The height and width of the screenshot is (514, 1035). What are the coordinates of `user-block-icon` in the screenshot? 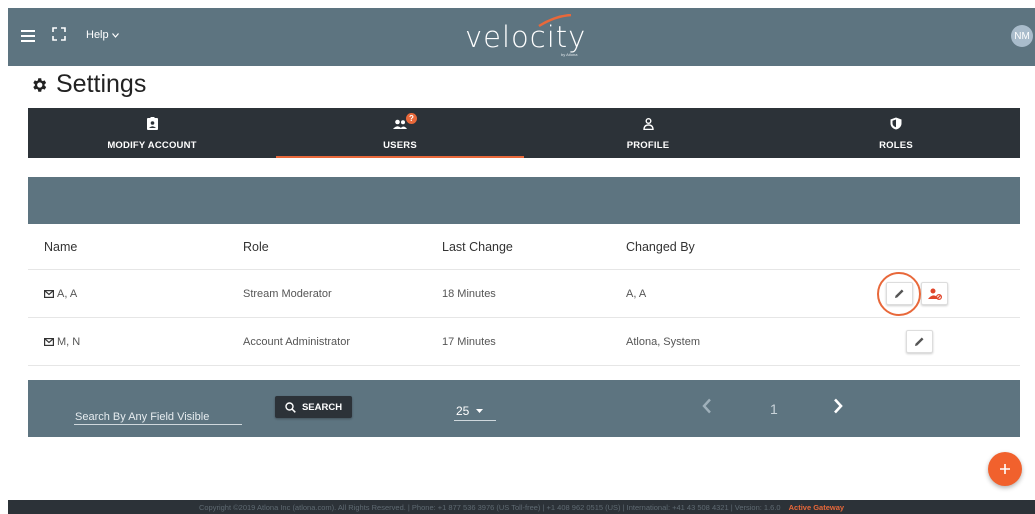 It's located at (934, 294).